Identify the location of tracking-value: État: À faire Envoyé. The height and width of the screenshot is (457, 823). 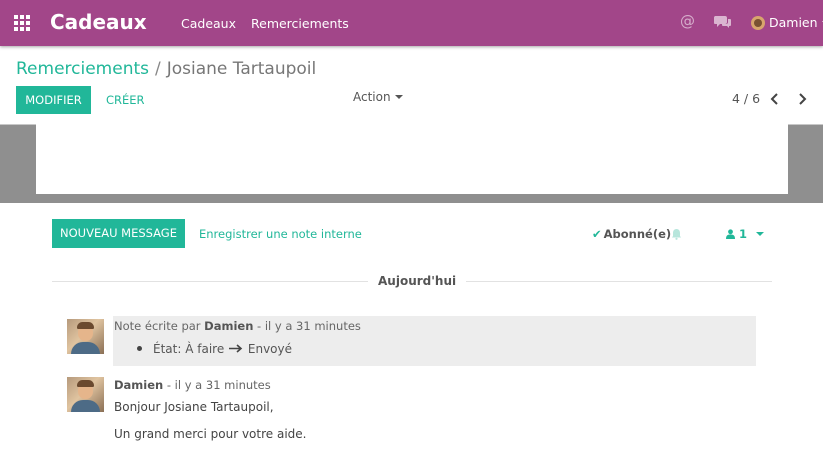
(214, 349).